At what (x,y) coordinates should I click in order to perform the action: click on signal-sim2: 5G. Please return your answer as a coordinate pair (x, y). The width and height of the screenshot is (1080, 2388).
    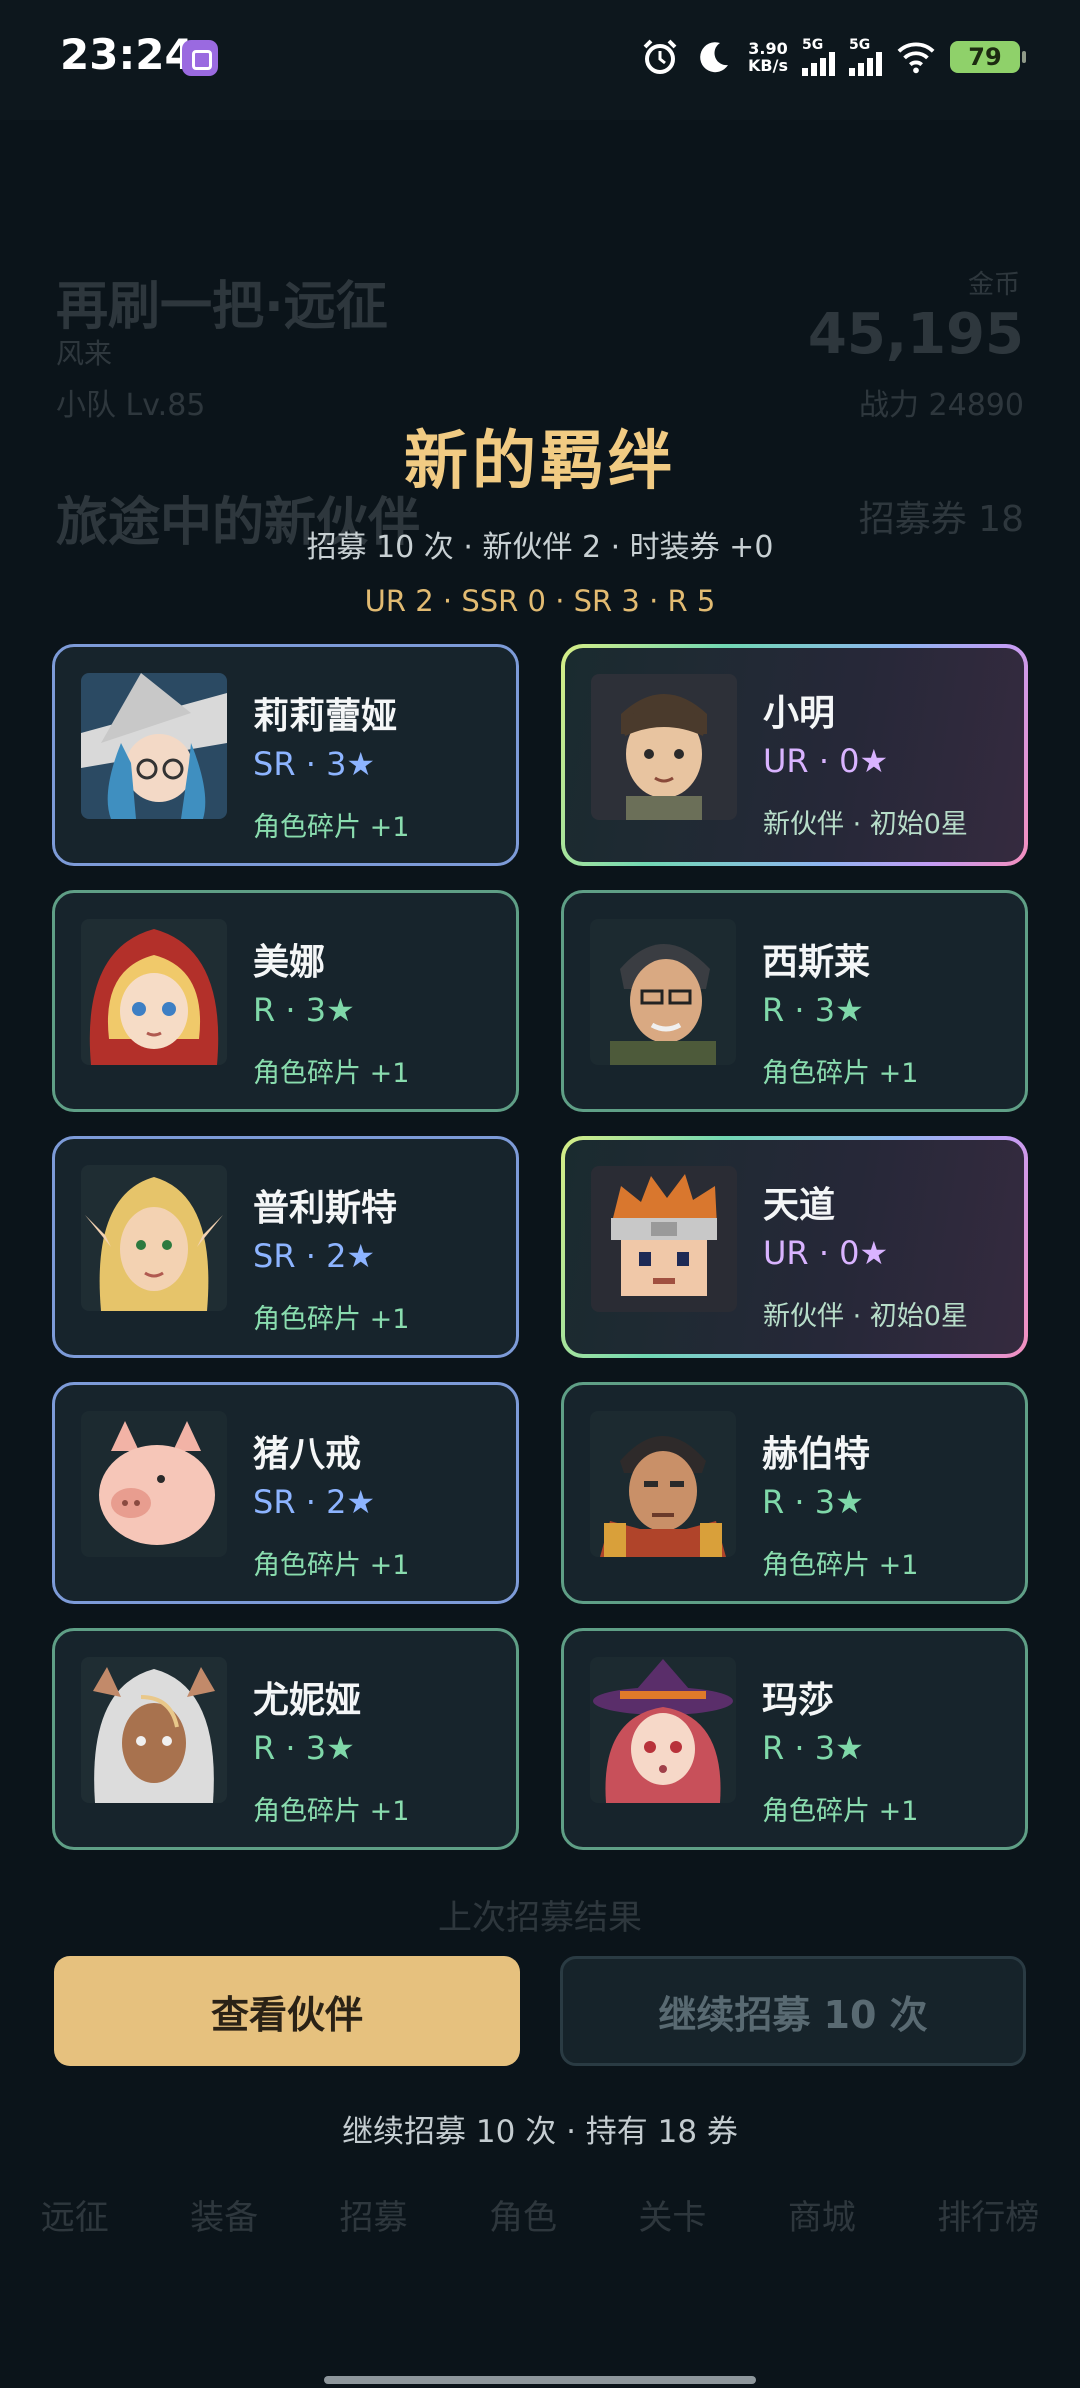
    Looking at the image, I should click on (865, 57).